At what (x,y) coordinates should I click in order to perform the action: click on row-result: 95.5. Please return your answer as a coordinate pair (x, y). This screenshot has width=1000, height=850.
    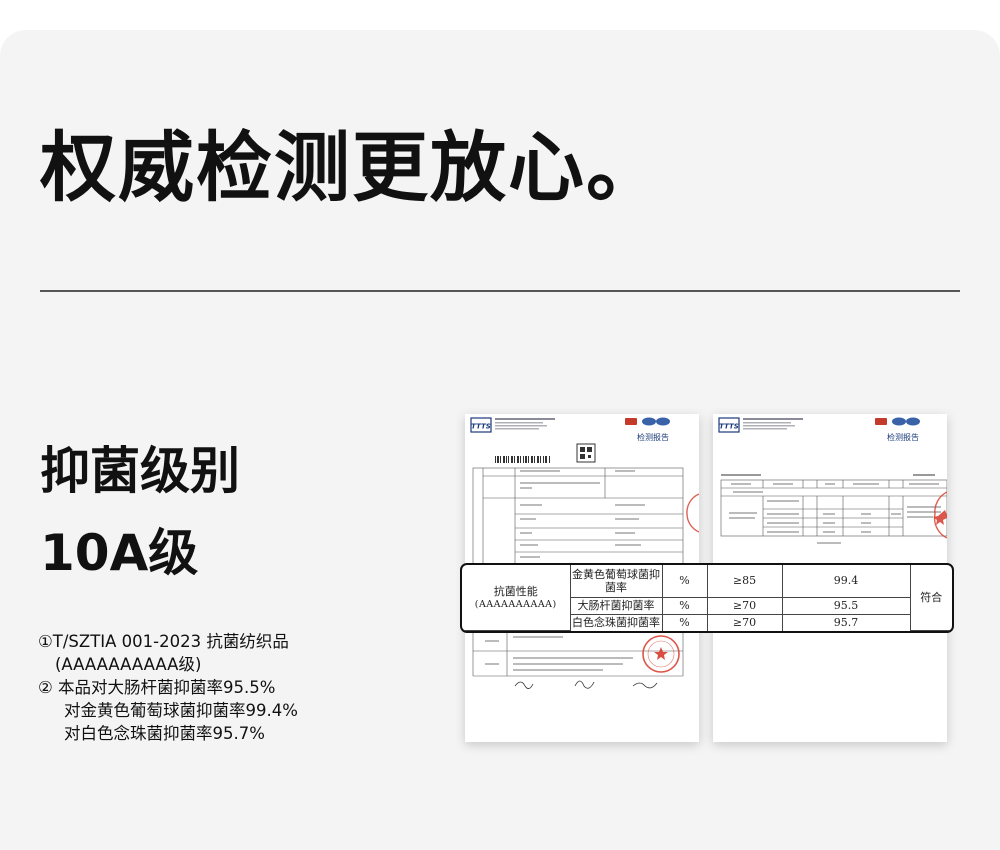
    Looking at the image, I should click on (845, 605).